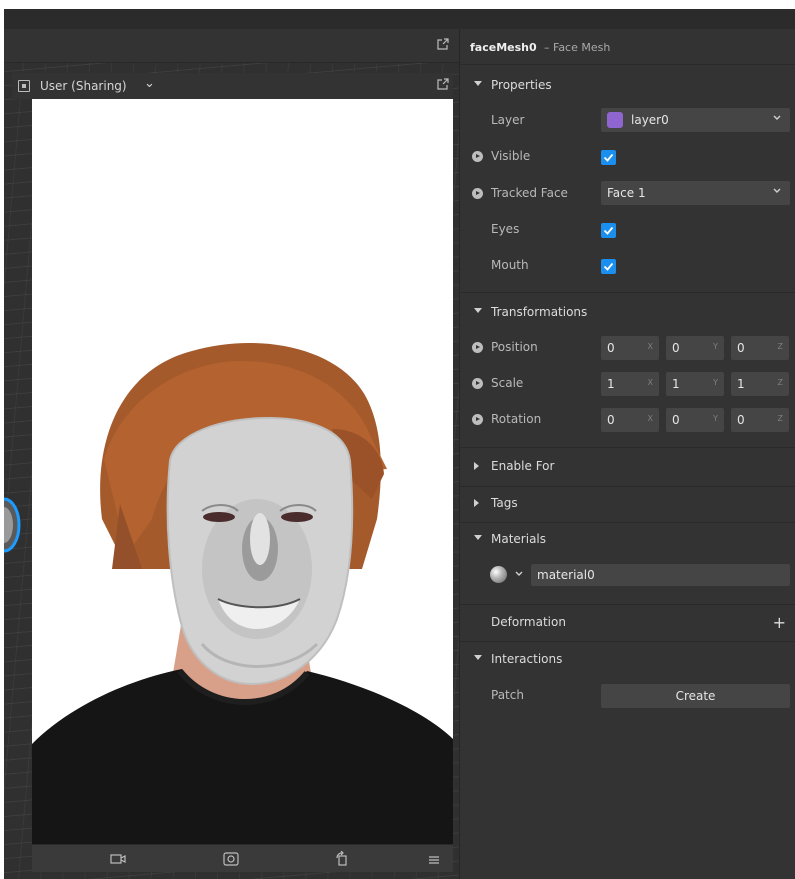  Describe the element at coordinates (608, 157) in the screenshot. I see `visible-checkbox` at that location.